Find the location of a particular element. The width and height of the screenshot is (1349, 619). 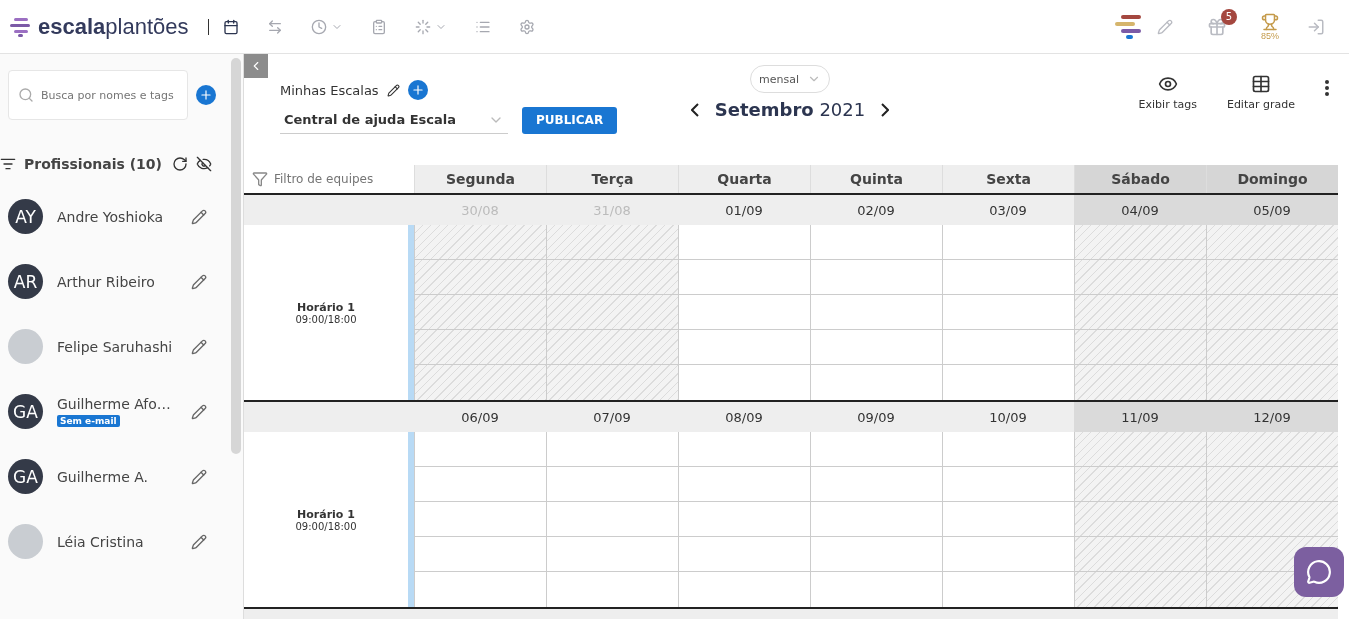

weekday-header: Sábado is located at coordinates (1140, 179).